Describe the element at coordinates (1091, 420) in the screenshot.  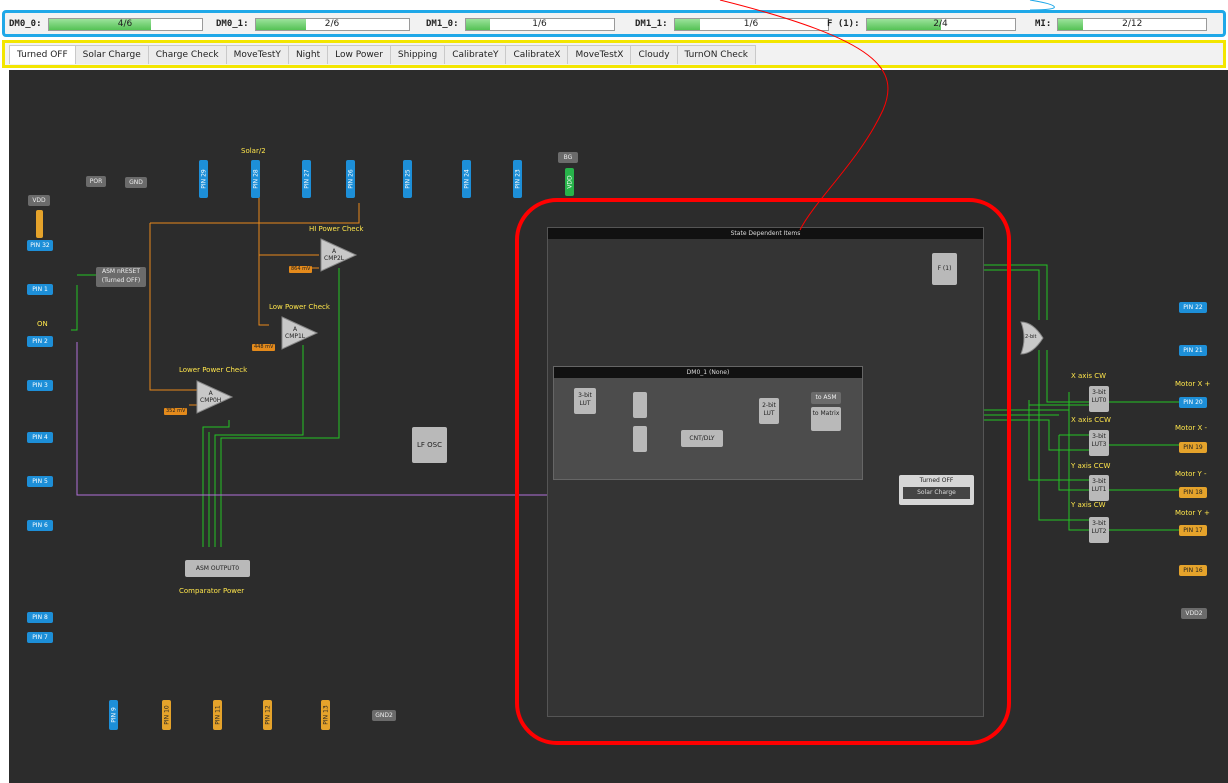
I see `x-ccw-label: X axis CCW` at that location.